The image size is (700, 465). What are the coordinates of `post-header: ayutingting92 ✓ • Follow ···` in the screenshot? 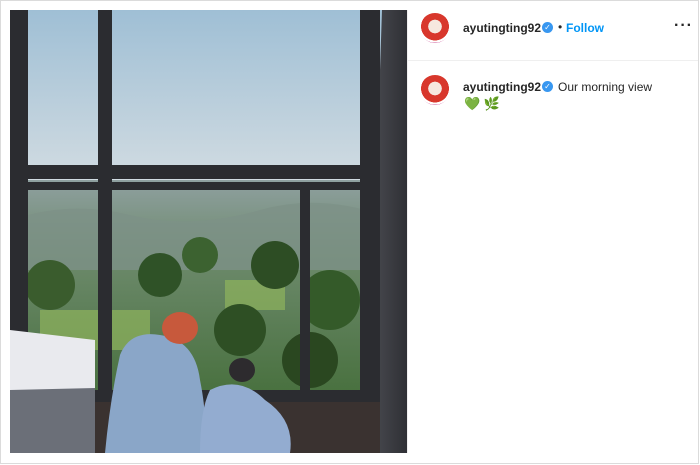 It's located at (553, 35).